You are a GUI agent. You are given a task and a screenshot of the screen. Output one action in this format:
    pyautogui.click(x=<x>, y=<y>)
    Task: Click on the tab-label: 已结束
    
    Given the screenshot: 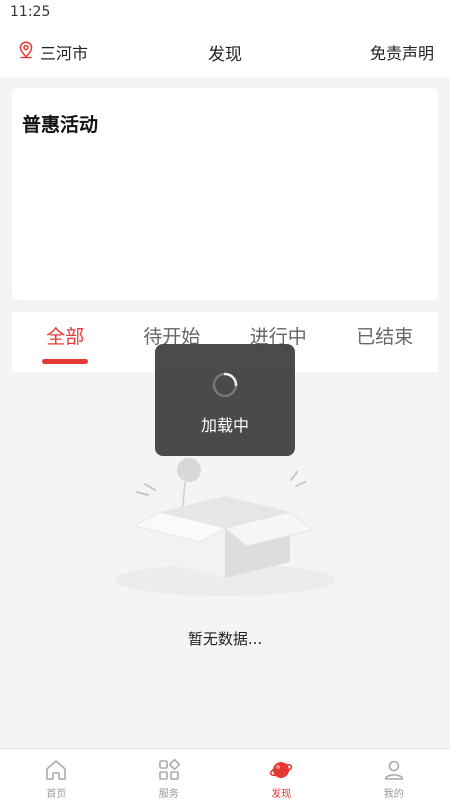 What is the action you would take?
    pyautogui.click(x=385, y=335)
    